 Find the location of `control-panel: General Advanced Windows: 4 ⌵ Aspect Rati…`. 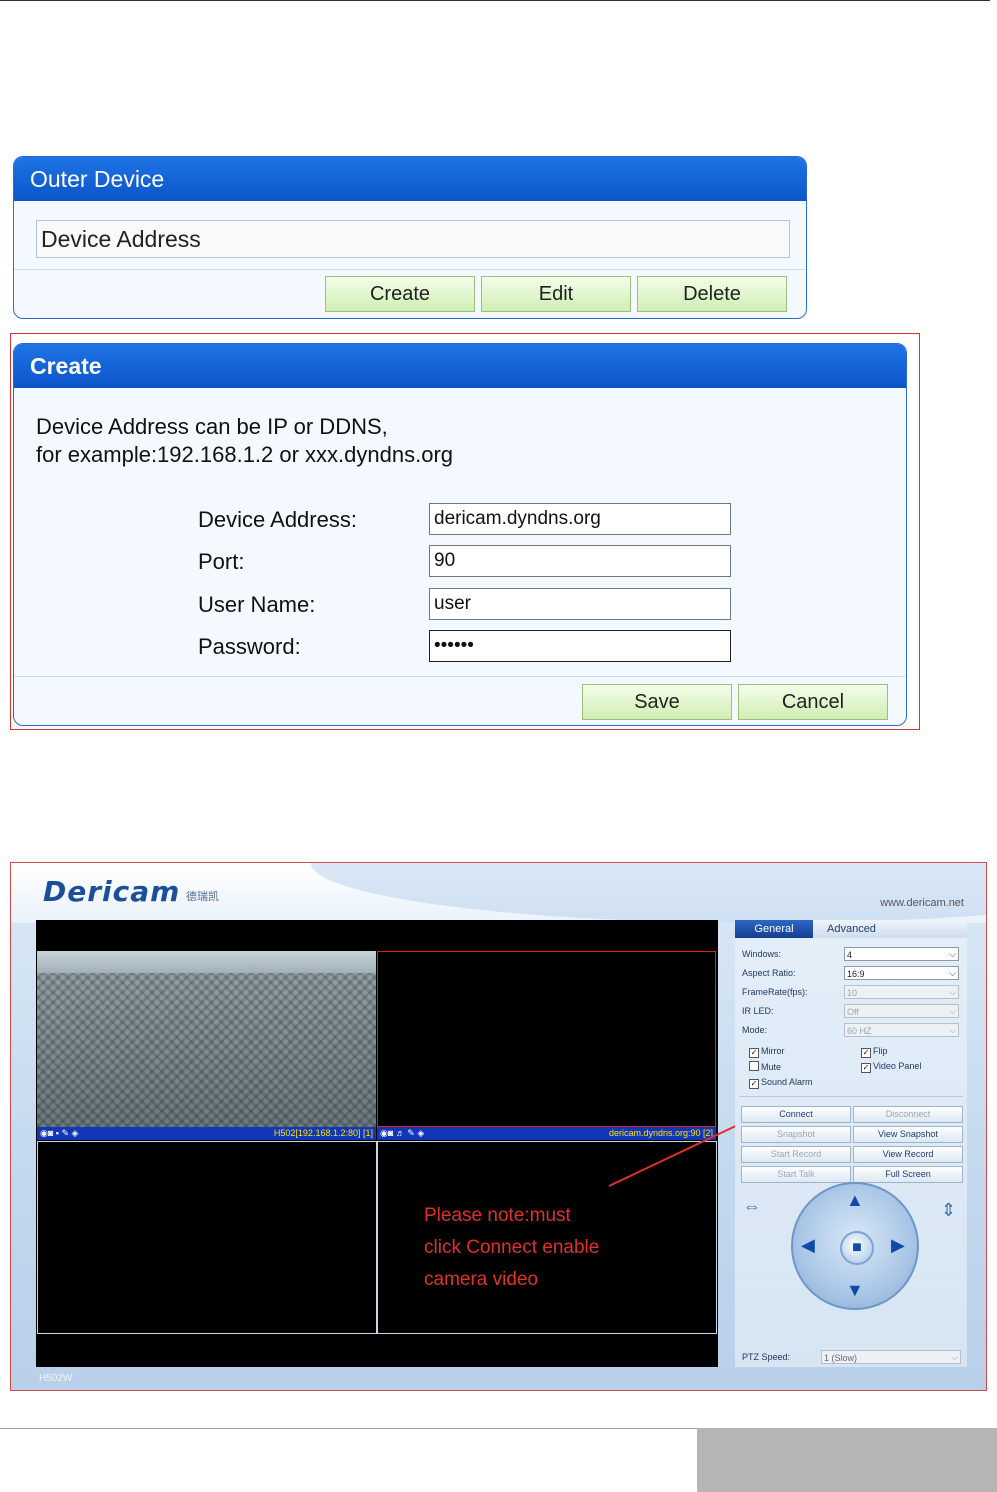

control-panel: General Advanced Windows: 4 ⌵ Aspect Rati… is located at coordinates (851, 1143).